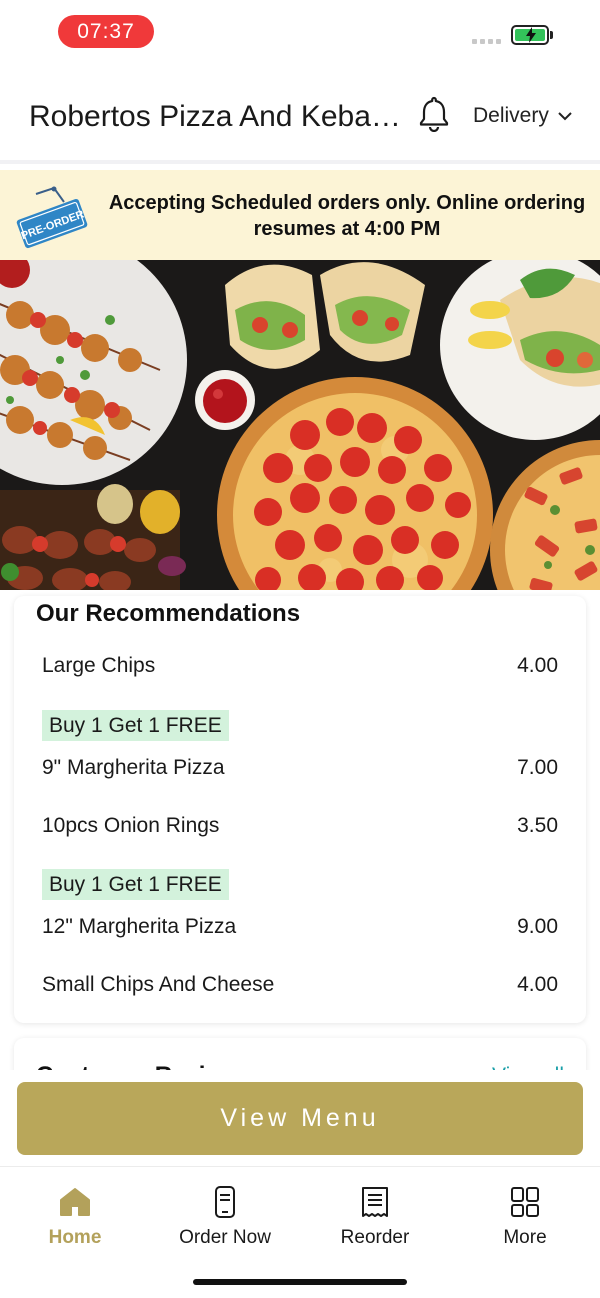  What do you see at coordinates (530, 35) in the screenshot?
I see `battery-icon` at bounding box center [530, 35].